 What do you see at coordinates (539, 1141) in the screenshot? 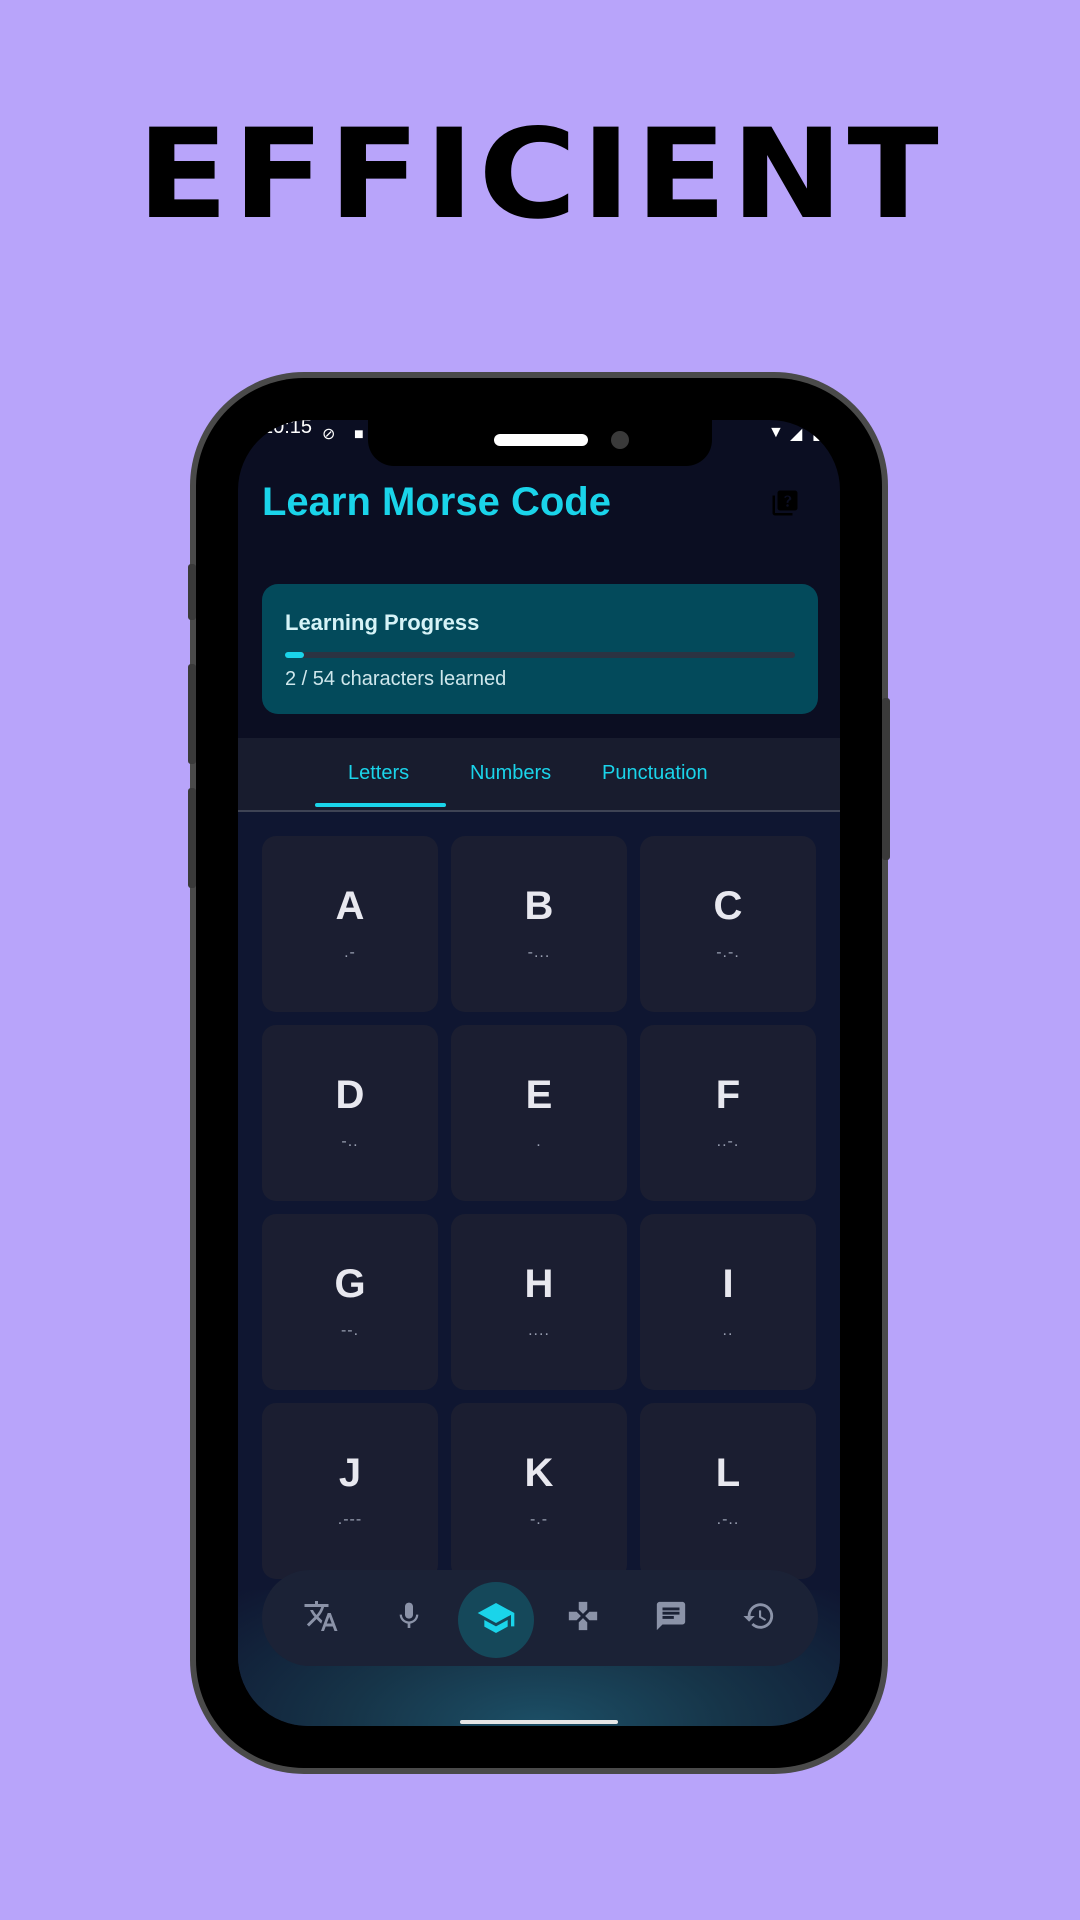
I see `morse-code: .` at bounding box center [539, 1141].